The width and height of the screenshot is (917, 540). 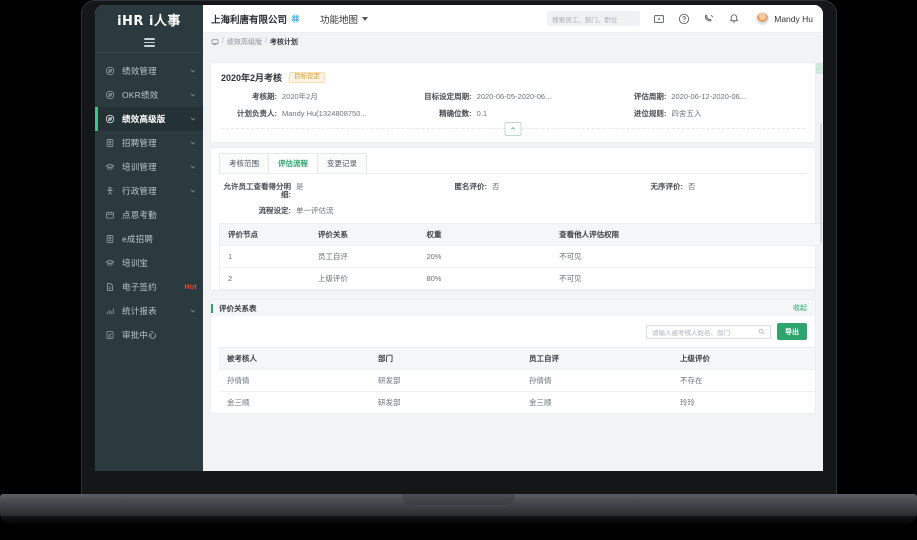 I want to click on field-anonymous-evaluation: 匿名评价: 否, so click(x=513, y=191).